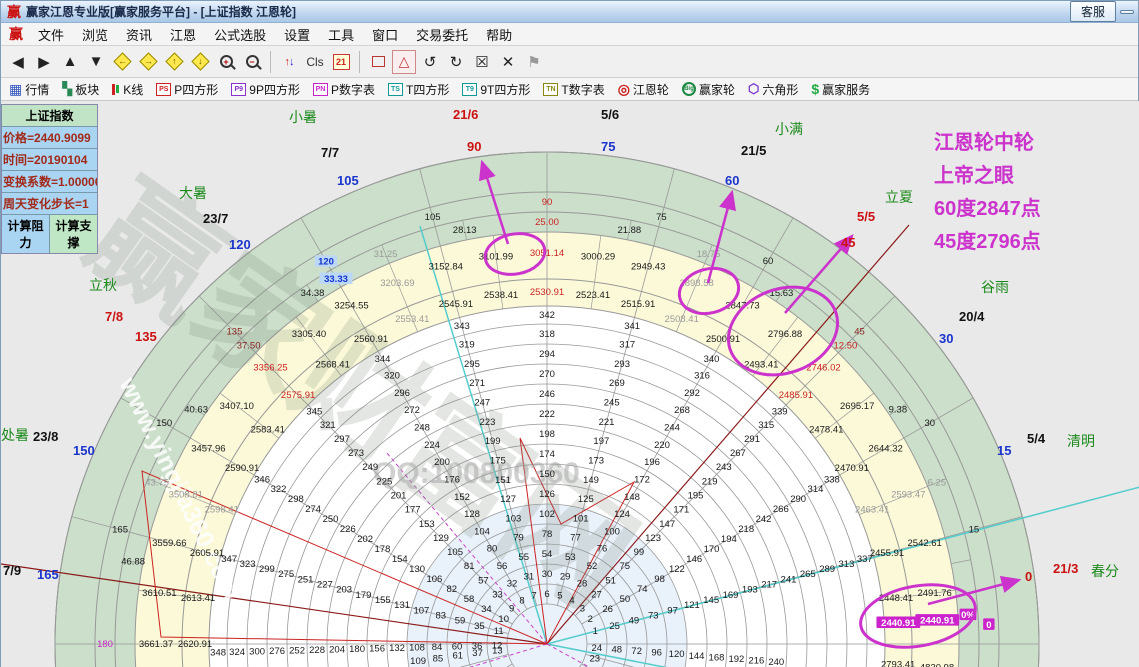 This screenshot has width=1139, height=667. I want to click on toolbar-item-P四方形: PS P四方形, so click(187, 89).